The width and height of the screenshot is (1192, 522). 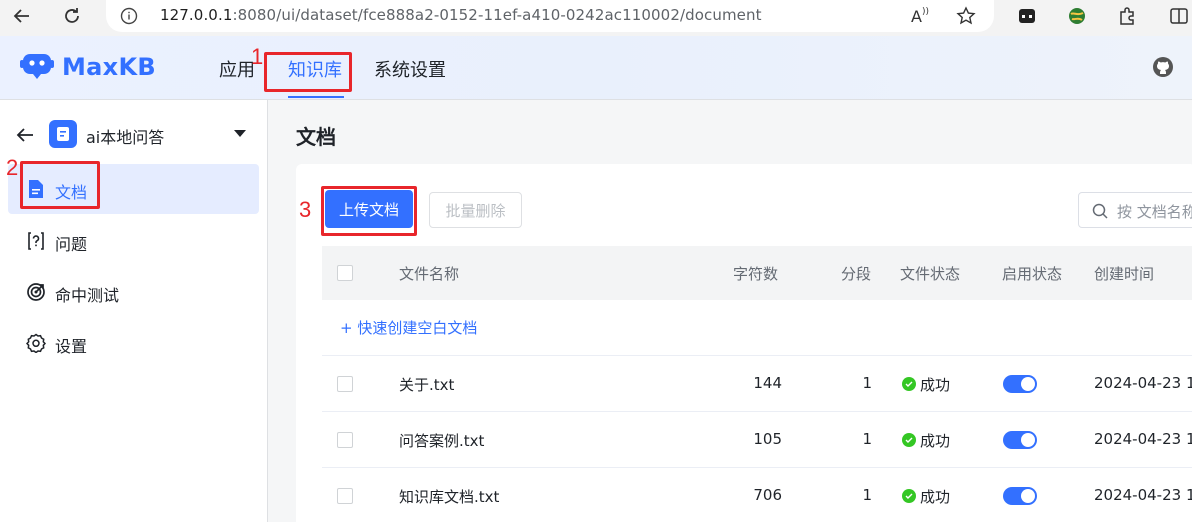 I want to click on search-placeholder: 按 文档名称, so click(x=1154, y=212).